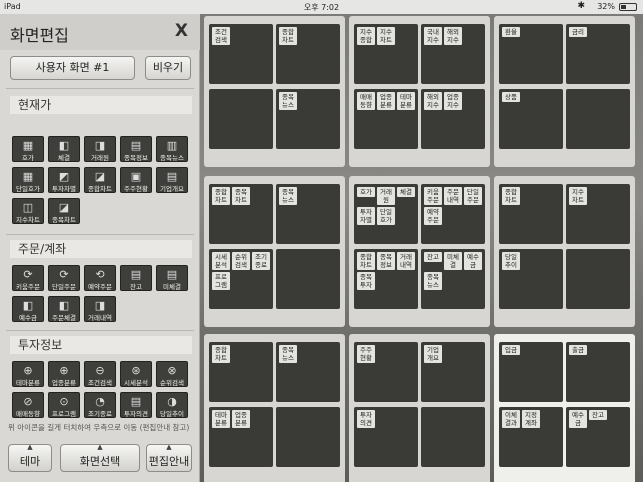  What do you see at coordinates (386, 36) in the screenshot?
I see `slot-tag: 지수 차트` at bounding box center [386, 36].